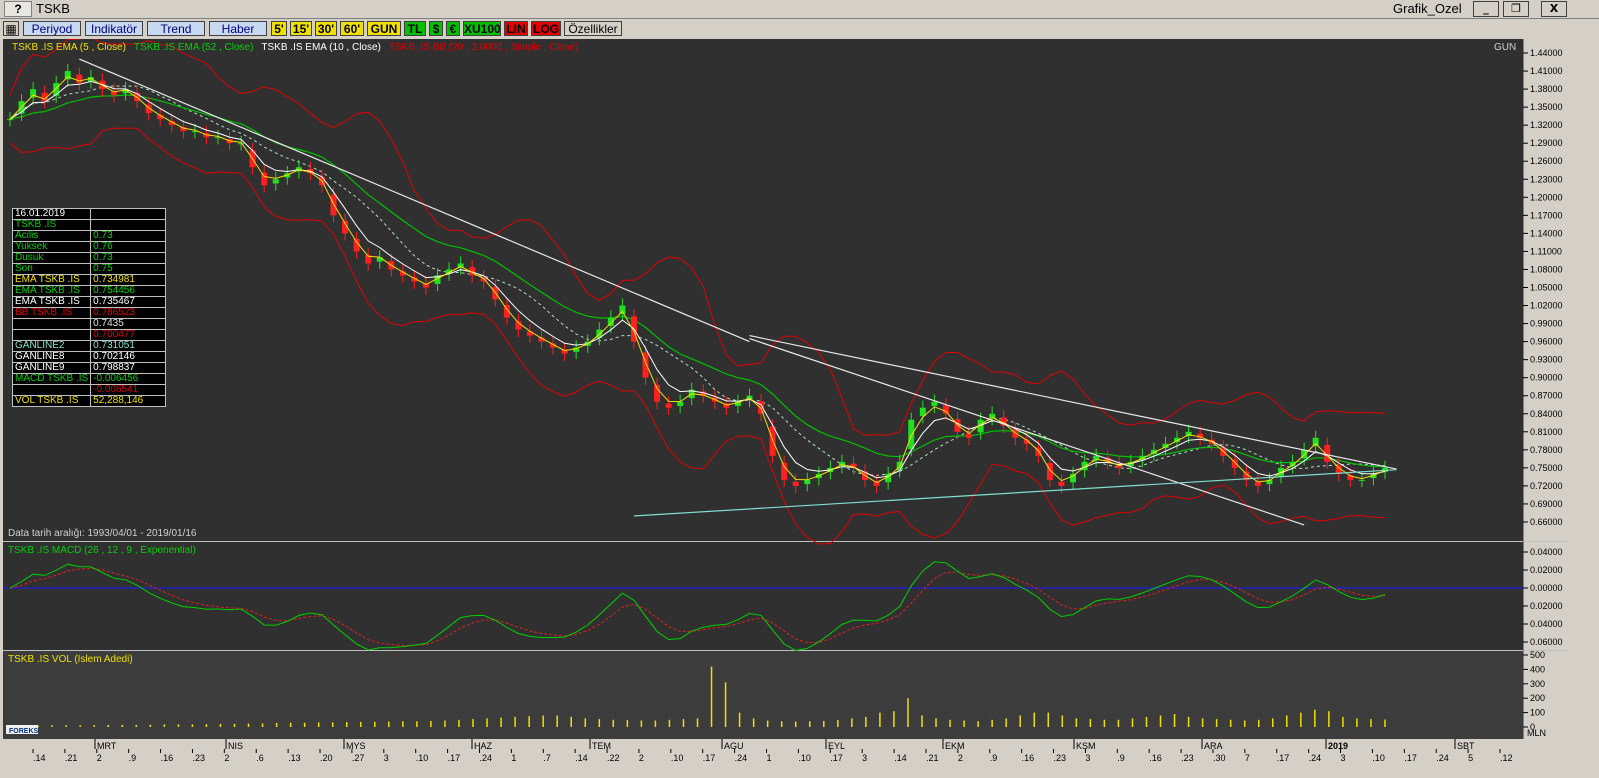 This screenshot has height=778, width=1599. What do you see at coordinates (114, 28) in the screenshot?
I see `indicator-dropdown: Indikatör` at bounding box center [114, 28].